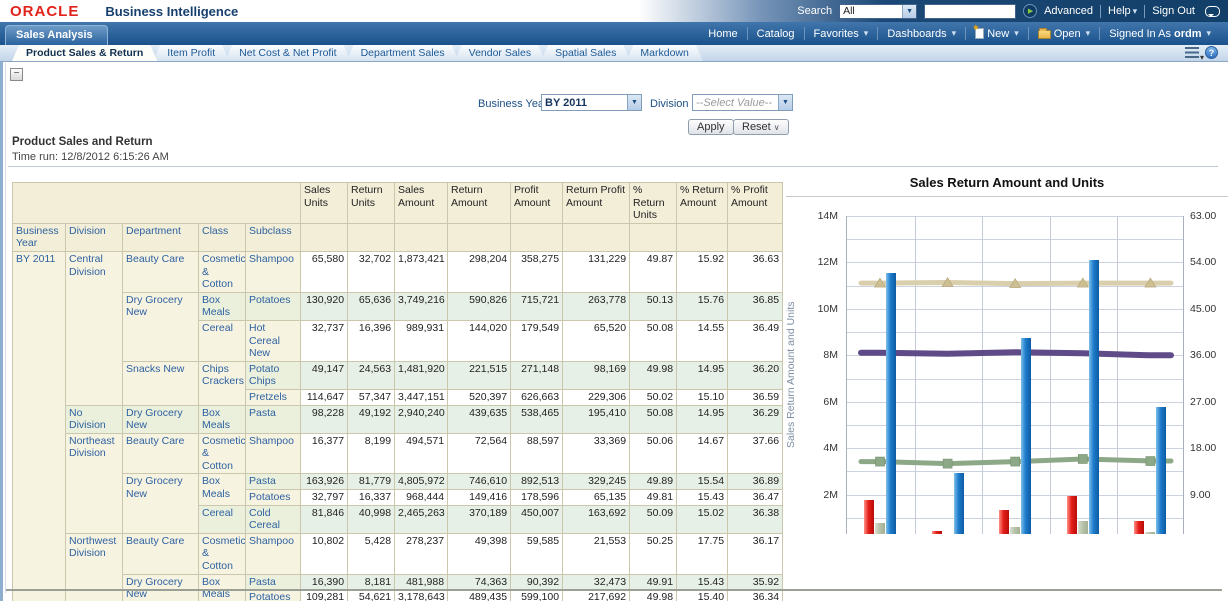  I want to click on dimension-cell: Snacks New, so click(160, 383).